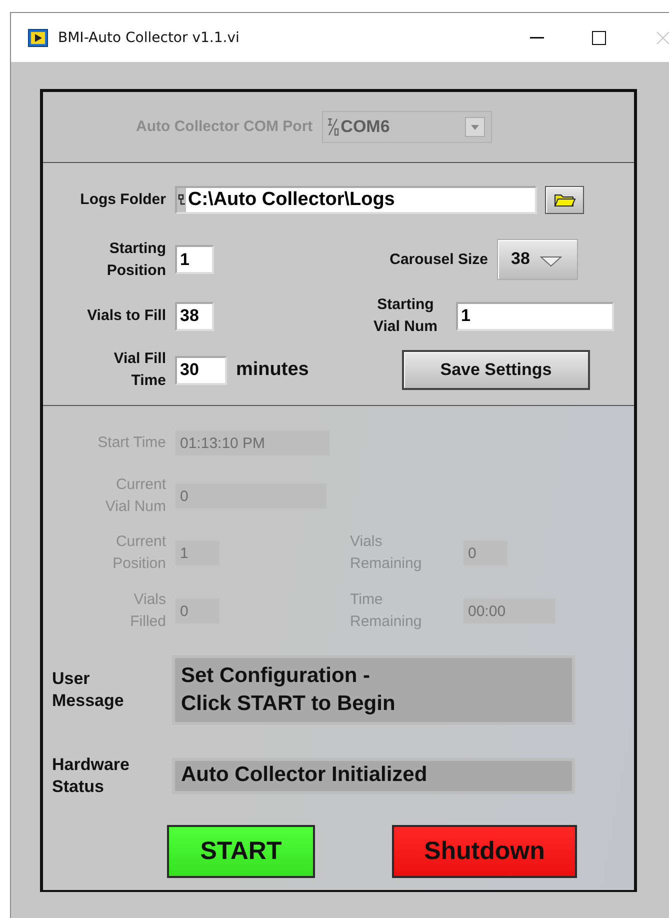  What do you see at coordinates (386, 611) in the screenshot?
I see `field-label: Time Remaining` at bounding box center [386, 611].